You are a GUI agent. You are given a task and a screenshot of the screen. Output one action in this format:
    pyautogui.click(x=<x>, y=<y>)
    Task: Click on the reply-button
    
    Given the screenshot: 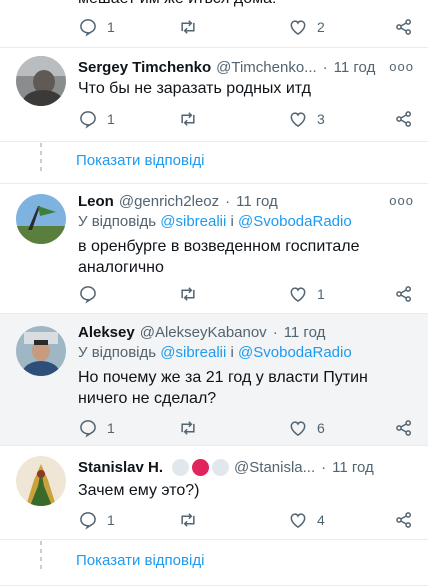 What is the action you would take?
    pyautogui.click(x=92, y=294)
    